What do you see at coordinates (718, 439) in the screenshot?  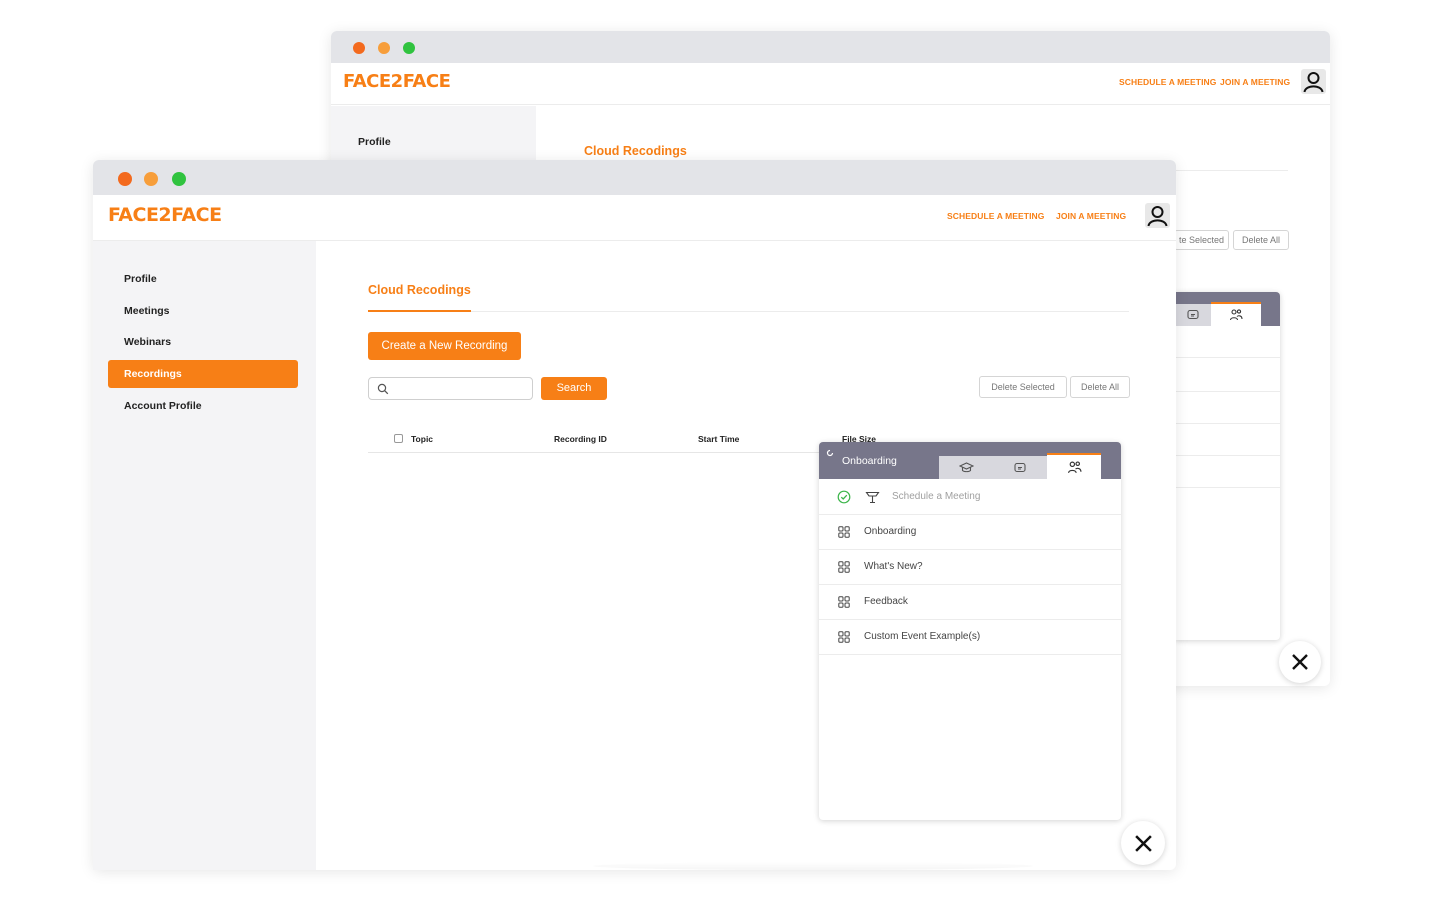 I see `column-header-start-time: Start Time` at bounding box center [718, 439].